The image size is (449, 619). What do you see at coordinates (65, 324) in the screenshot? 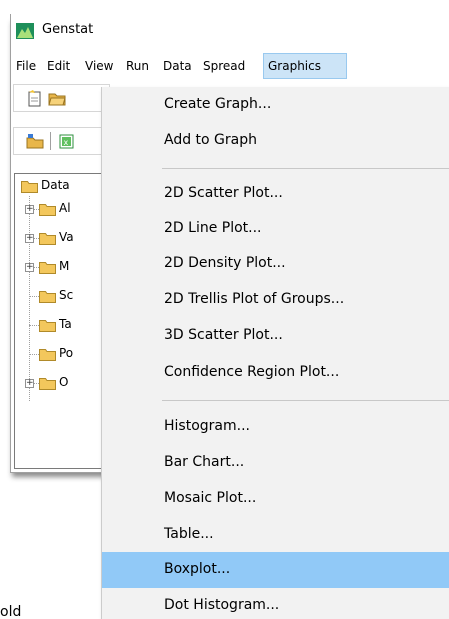
I see `tree-label: Ta` at bounding box center [65, 324].